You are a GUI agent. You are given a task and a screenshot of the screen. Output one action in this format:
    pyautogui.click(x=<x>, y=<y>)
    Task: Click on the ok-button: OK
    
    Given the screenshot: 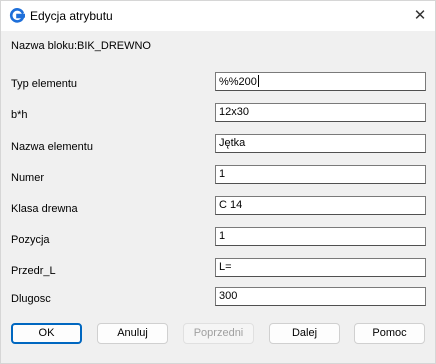 What is the action you would take?
    pyautogui.click(x=46, y=333)
    